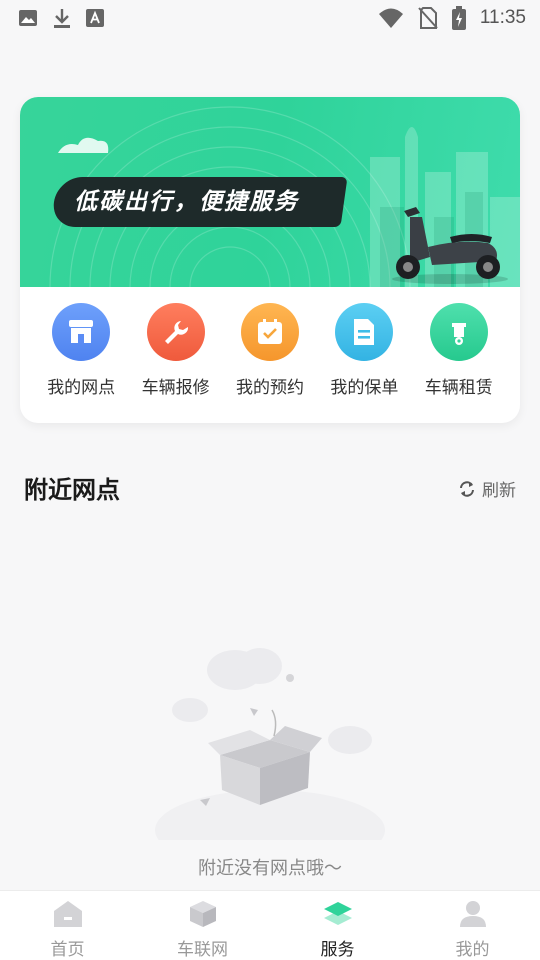 This screenshot has width=540, height=960. What do you see at coordinates (337, 929) in the screenshot?
I see `tab-services: 服务` at bounding box center [337, 929].